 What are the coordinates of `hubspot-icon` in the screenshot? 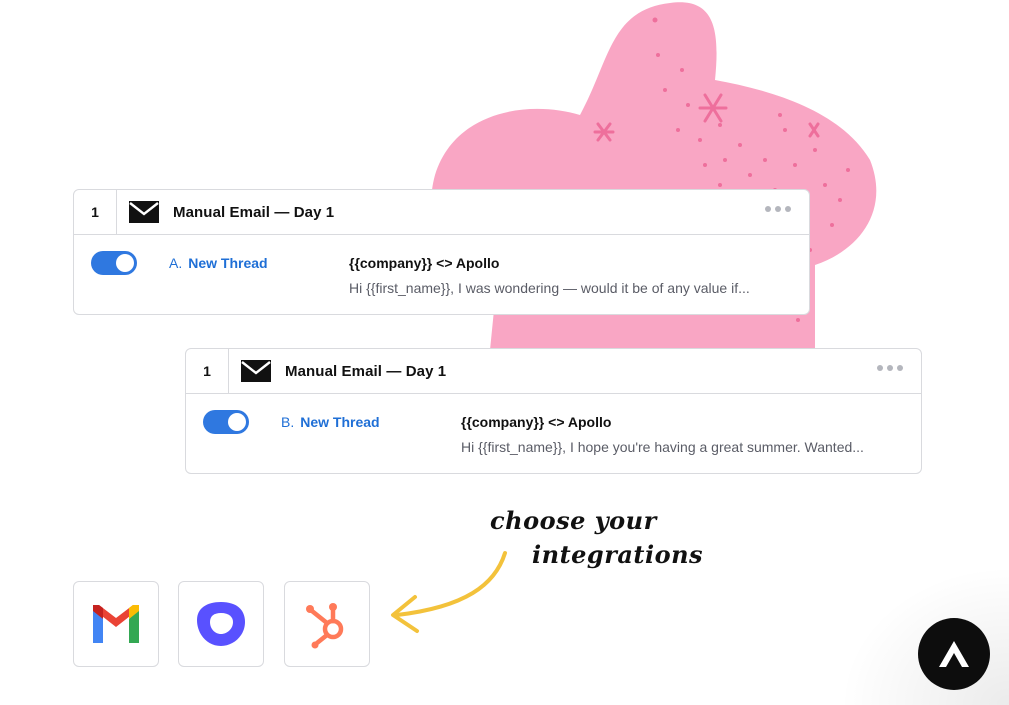 It's located at (325, 626).